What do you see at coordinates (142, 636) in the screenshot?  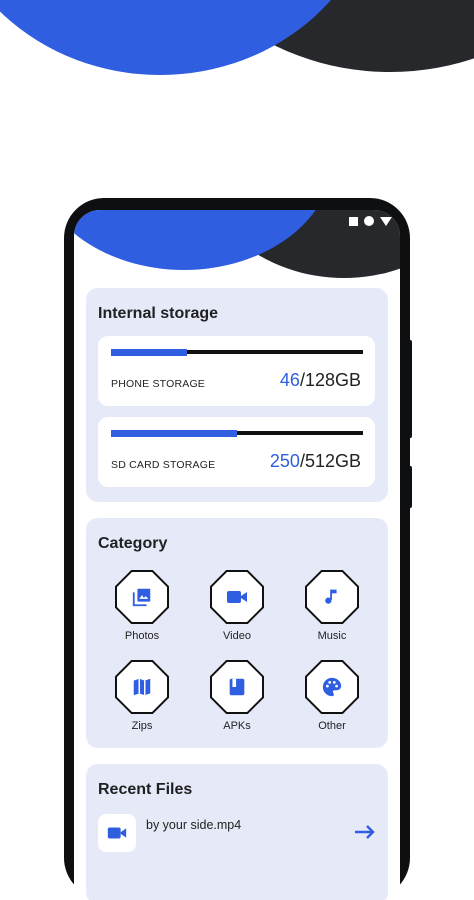 I see `category-photos-label: Photos` at bounding box center [142, 636].